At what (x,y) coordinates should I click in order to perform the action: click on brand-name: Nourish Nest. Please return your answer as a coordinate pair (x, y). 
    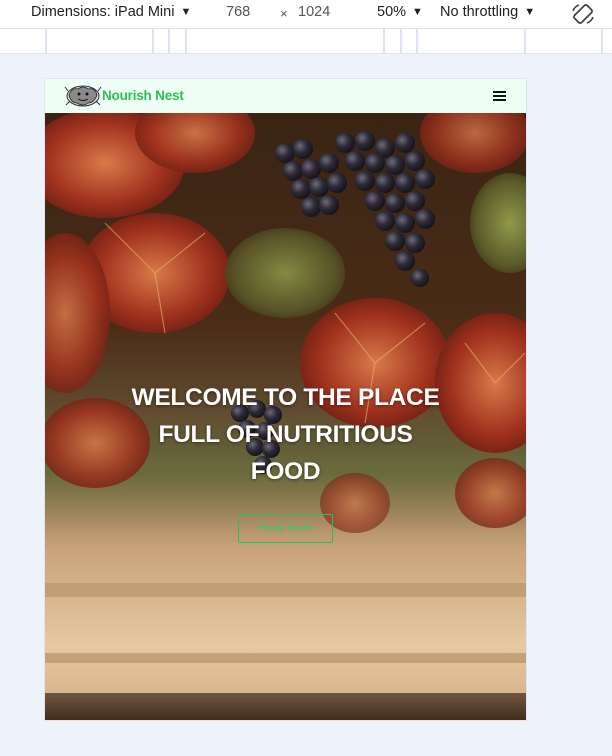
    Looking at the image, I should click on (143, 95).